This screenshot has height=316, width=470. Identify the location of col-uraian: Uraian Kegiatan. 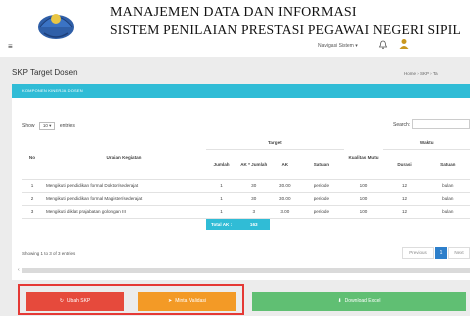
(124, 158).